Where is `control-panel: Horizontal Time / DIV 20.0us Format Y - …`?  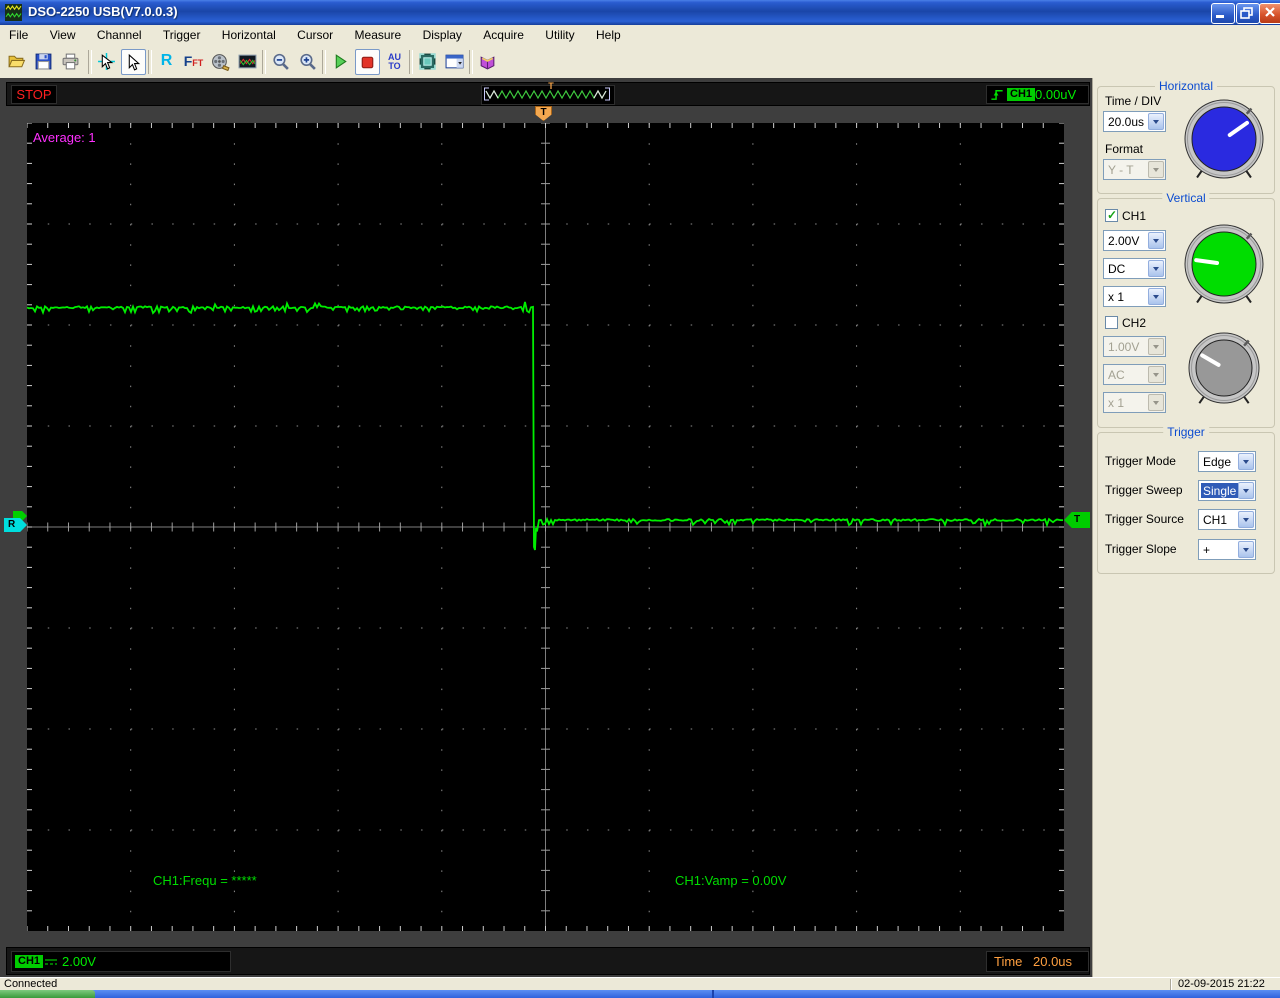 control-panel: Horizontal Time / DIV 20.0us Format Y - … is located at coordinates (1186, 527).